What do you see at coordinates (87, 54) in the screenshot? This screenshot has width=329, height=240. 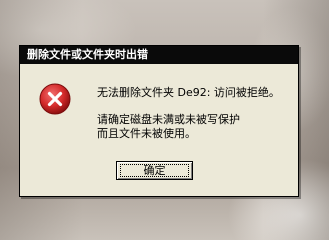 I see `dialog-title: 删除文件或文件夹时出错` at bounding box center [87, 54].